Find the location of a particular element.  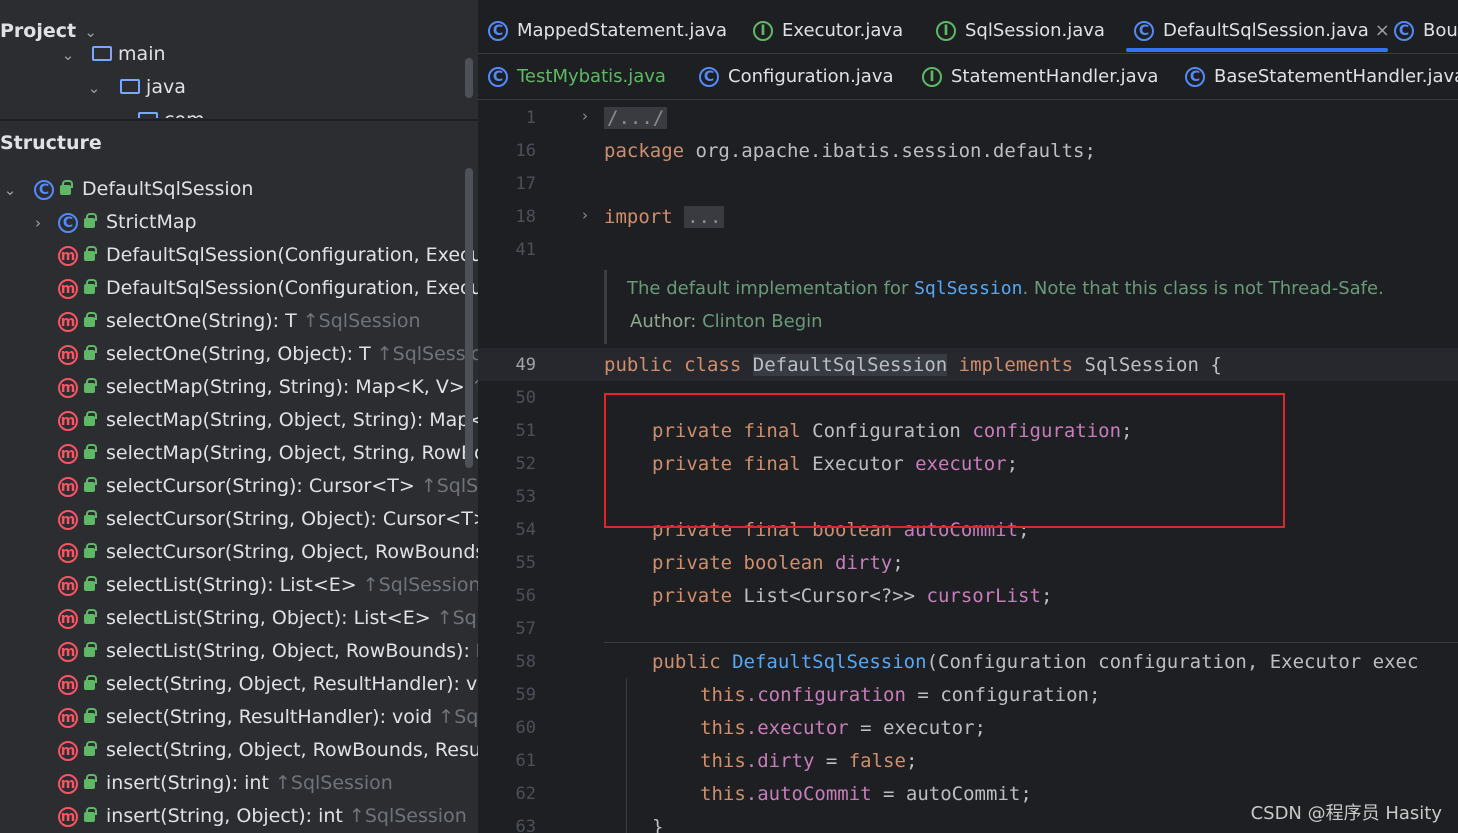

keyword: package is located at coordinates (644, 151).